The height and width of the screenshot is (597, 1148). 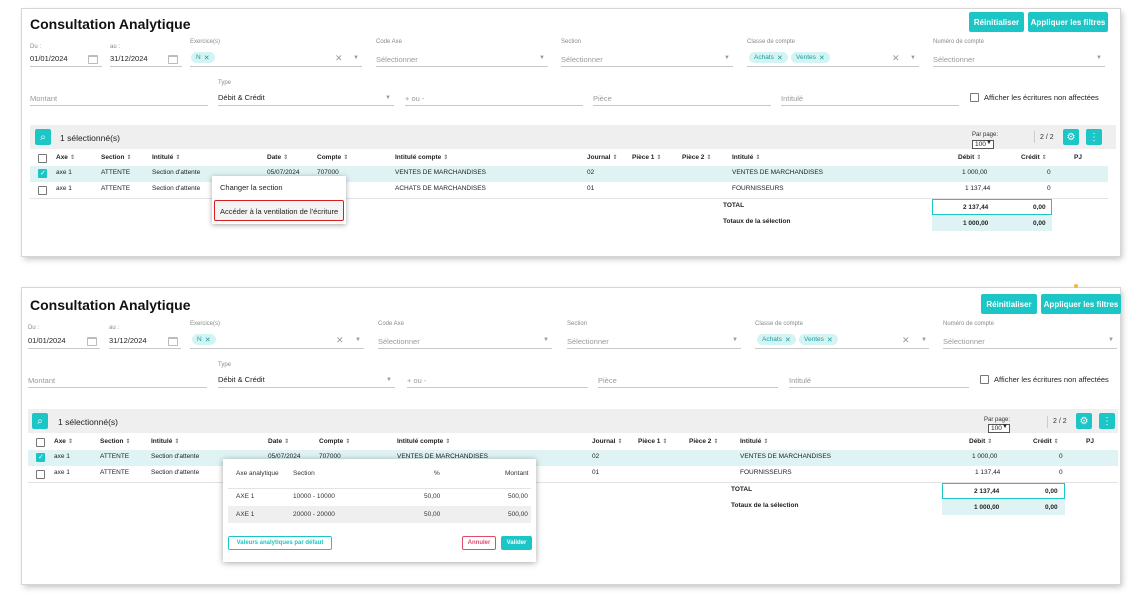 I want to click on change-section-menu-item: Changer la section, so click(x=251, y=187).